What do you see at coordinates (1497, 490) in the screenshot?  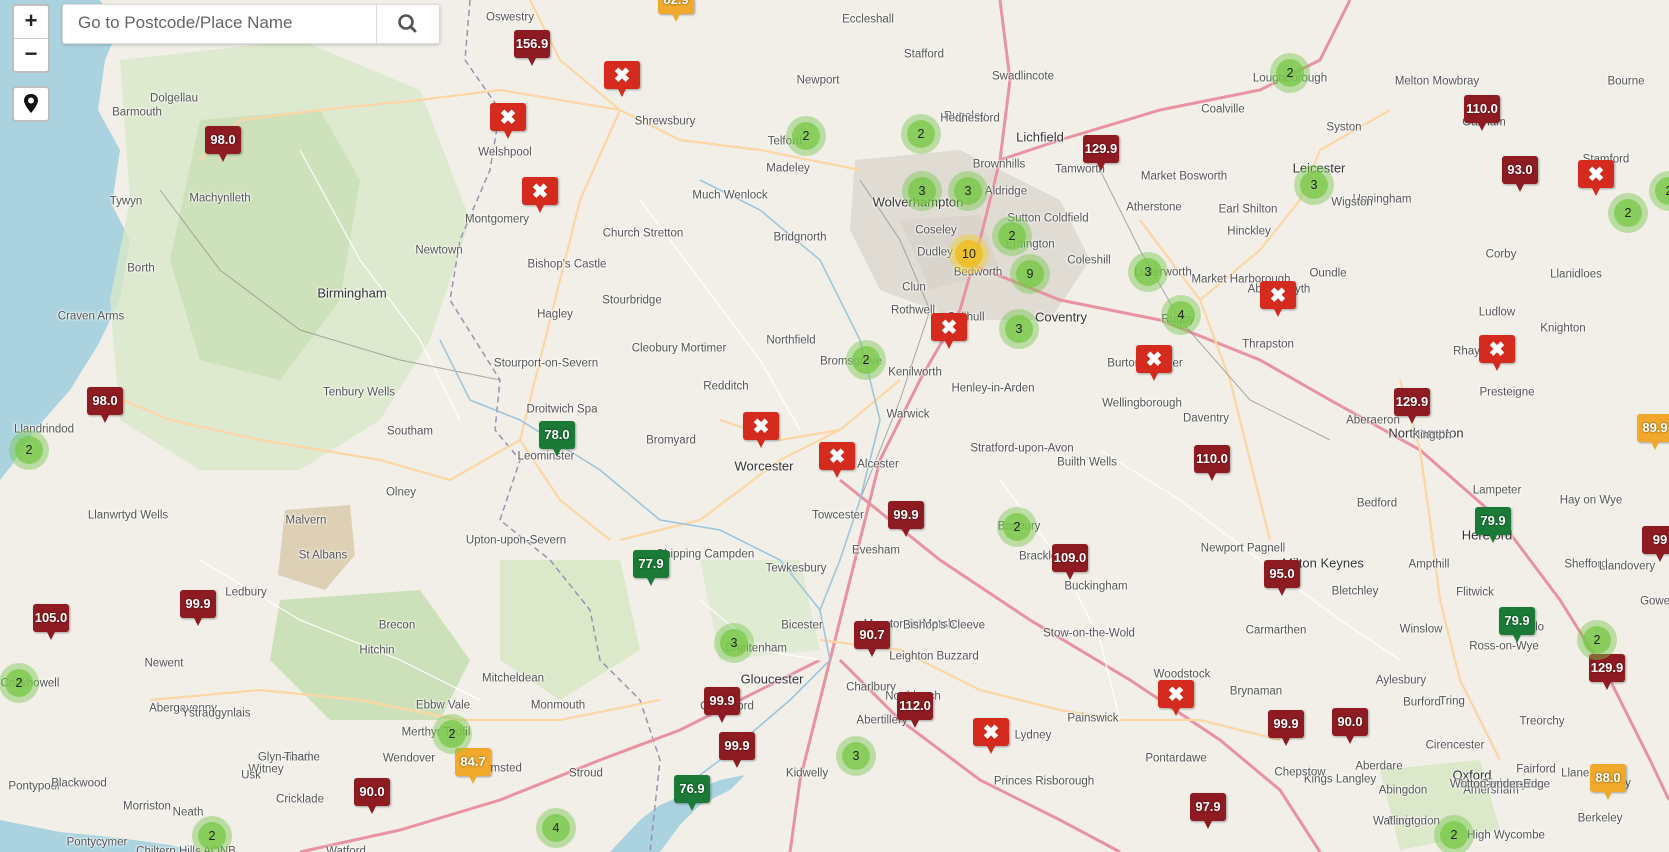 I see `place-label: Lampeter` at bounding box center [1497, 490].